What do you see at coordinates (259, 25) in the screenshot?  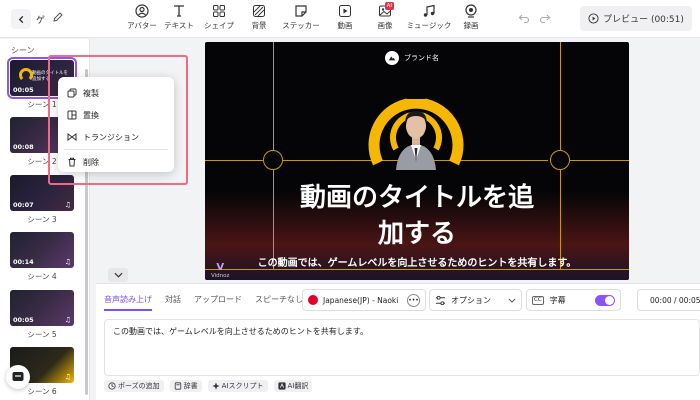 I see `tool-label: 背景` at bounding box center [259, 25].